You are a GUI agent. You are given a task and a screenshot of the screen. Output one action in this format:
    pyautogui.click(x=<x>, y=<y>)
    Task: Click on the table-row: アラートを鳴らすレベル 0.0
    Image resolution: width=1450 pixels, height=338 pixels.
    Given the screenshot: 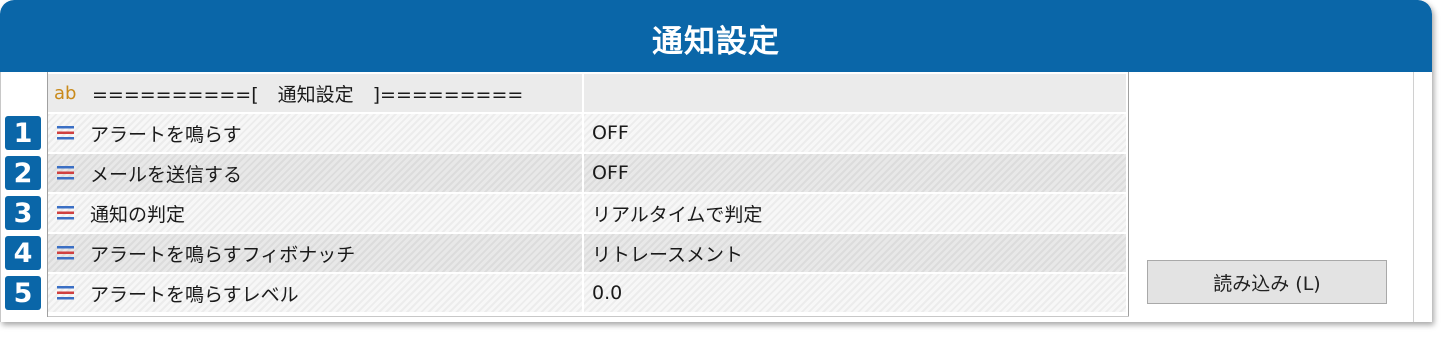 What is the action you would take?
    pyautogui.click(x=587, y=294)
    